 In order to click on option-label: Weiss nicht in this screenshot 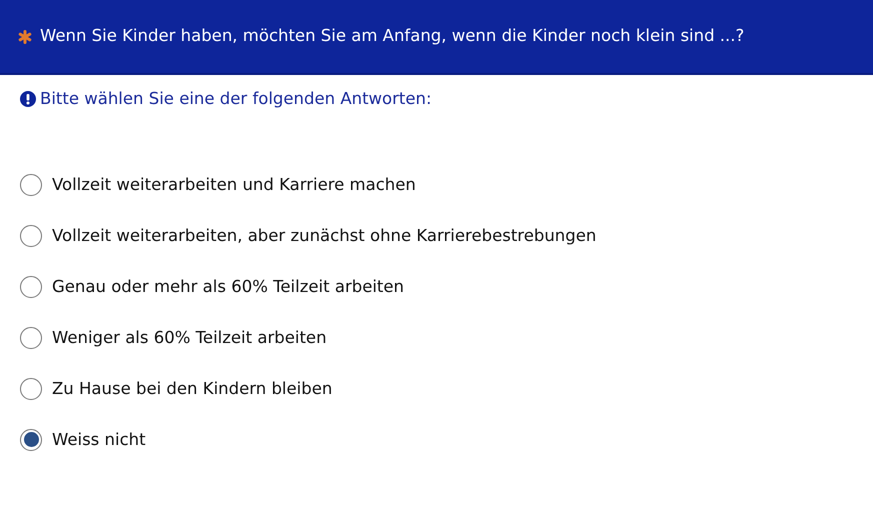, I will do `click(99, 439)`.